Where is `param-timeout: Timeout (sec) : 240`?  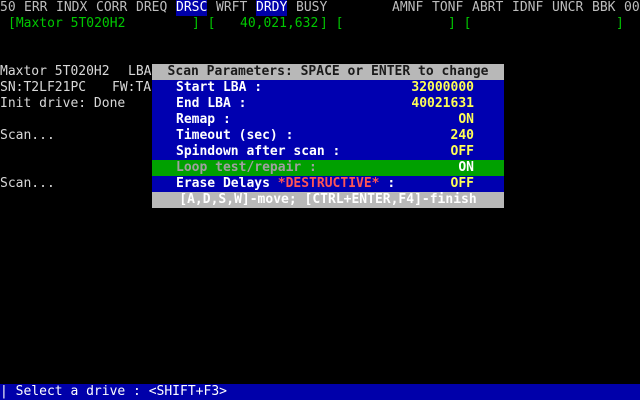
param-timeout: Timeout (sec) : 240 is located at coordinates (328, 136).